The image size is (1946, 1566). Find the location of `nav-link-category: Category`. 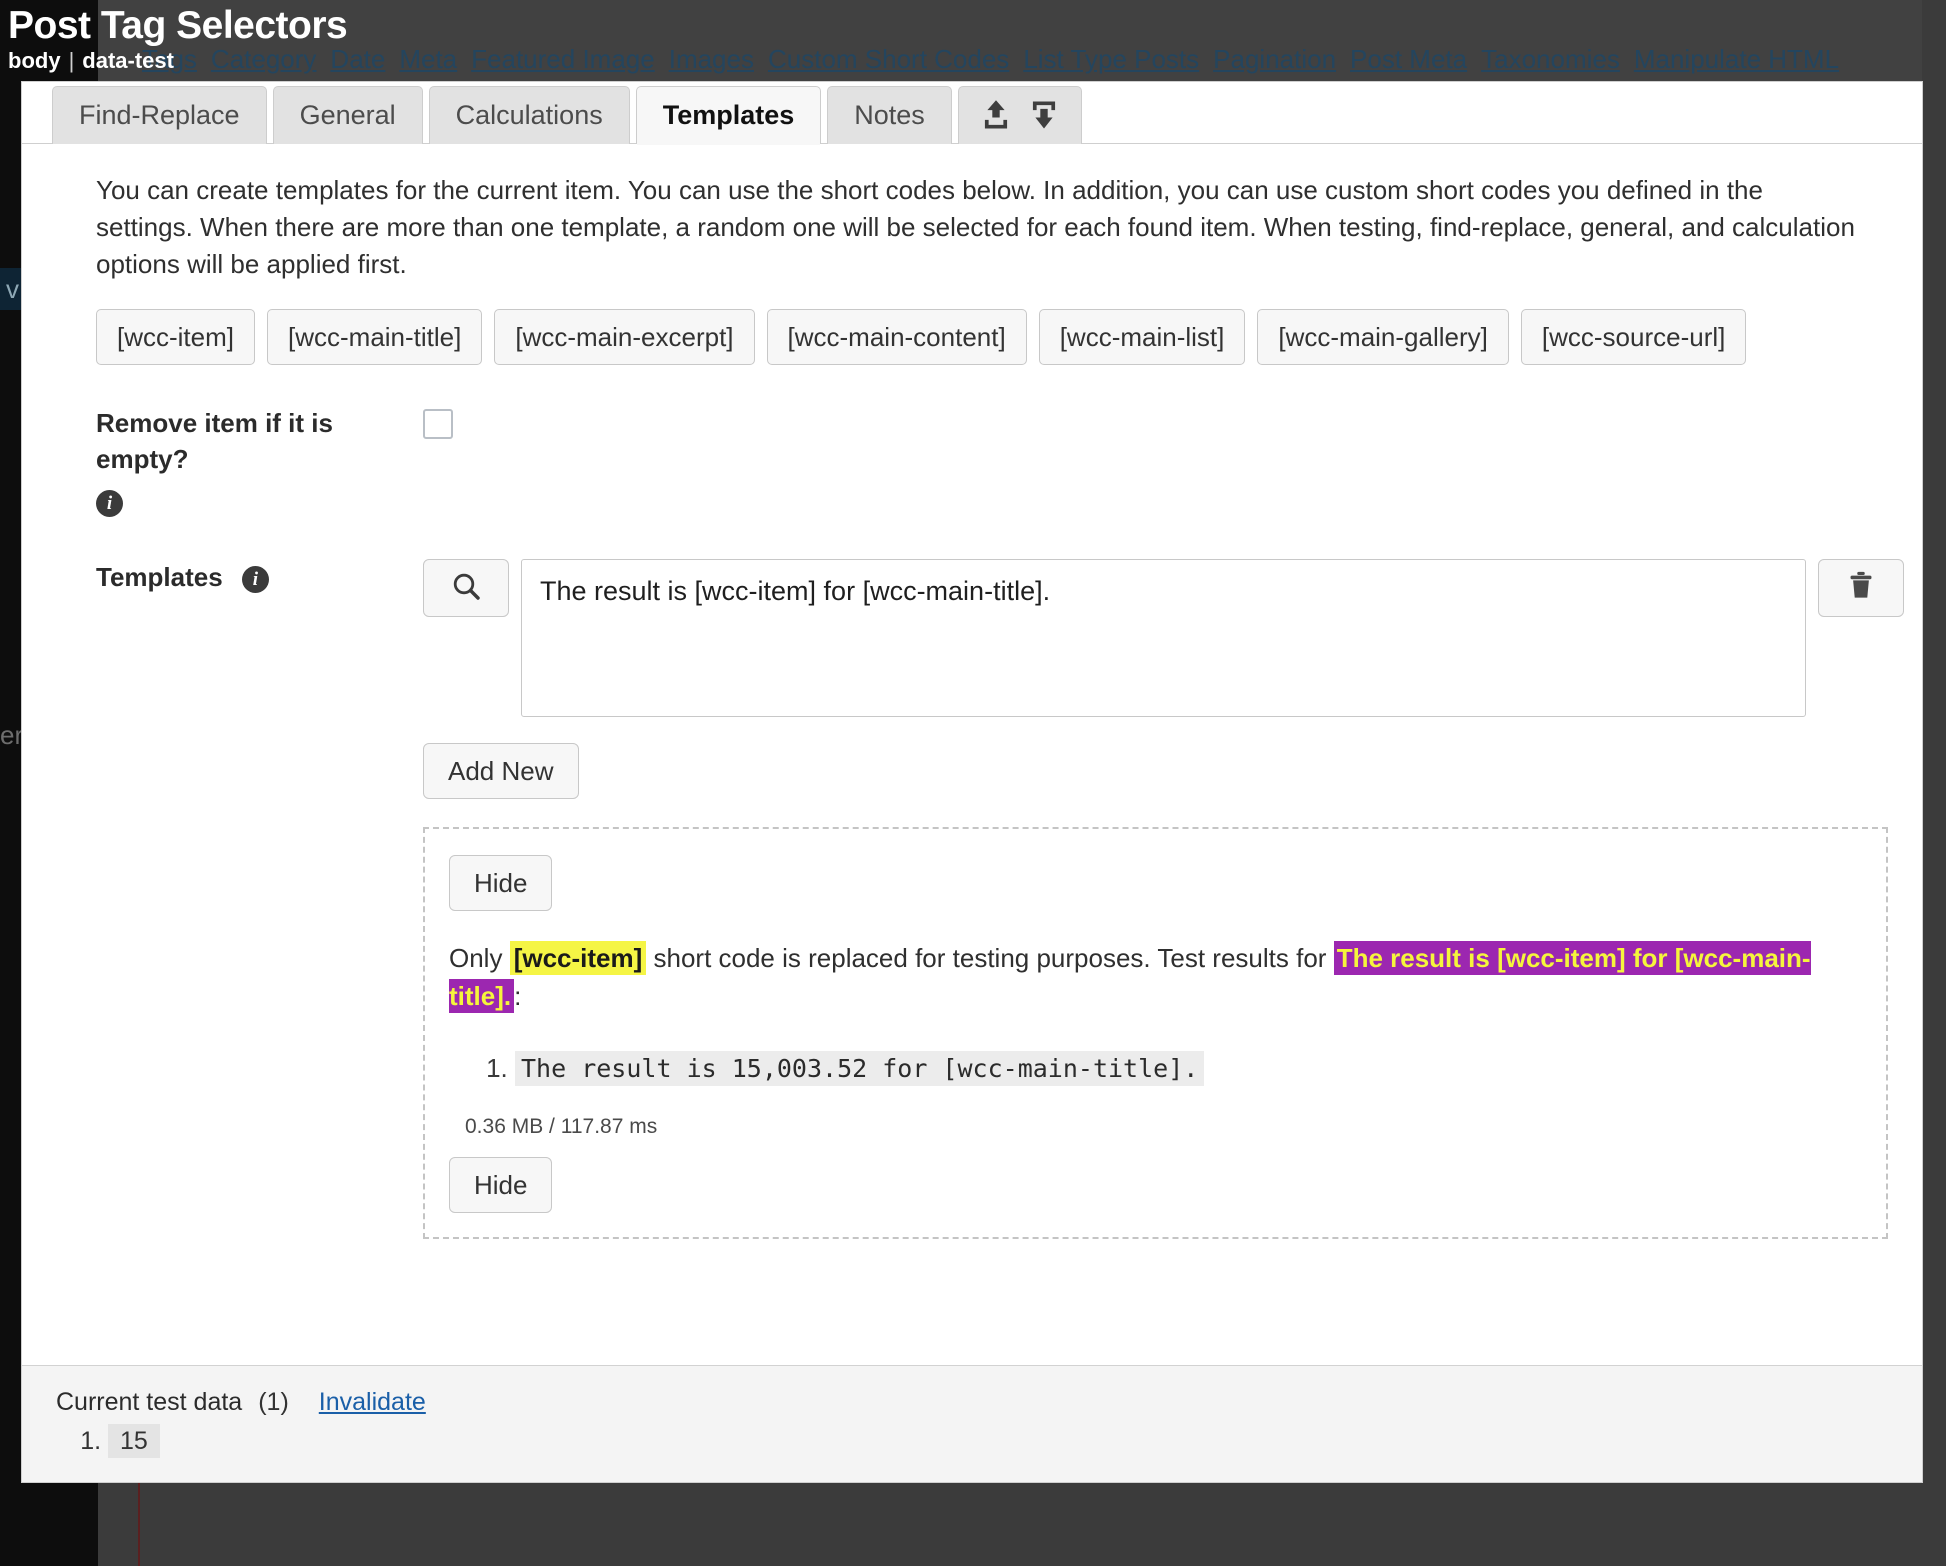

nav-link-category: Category is located at coordinates (264, 59).